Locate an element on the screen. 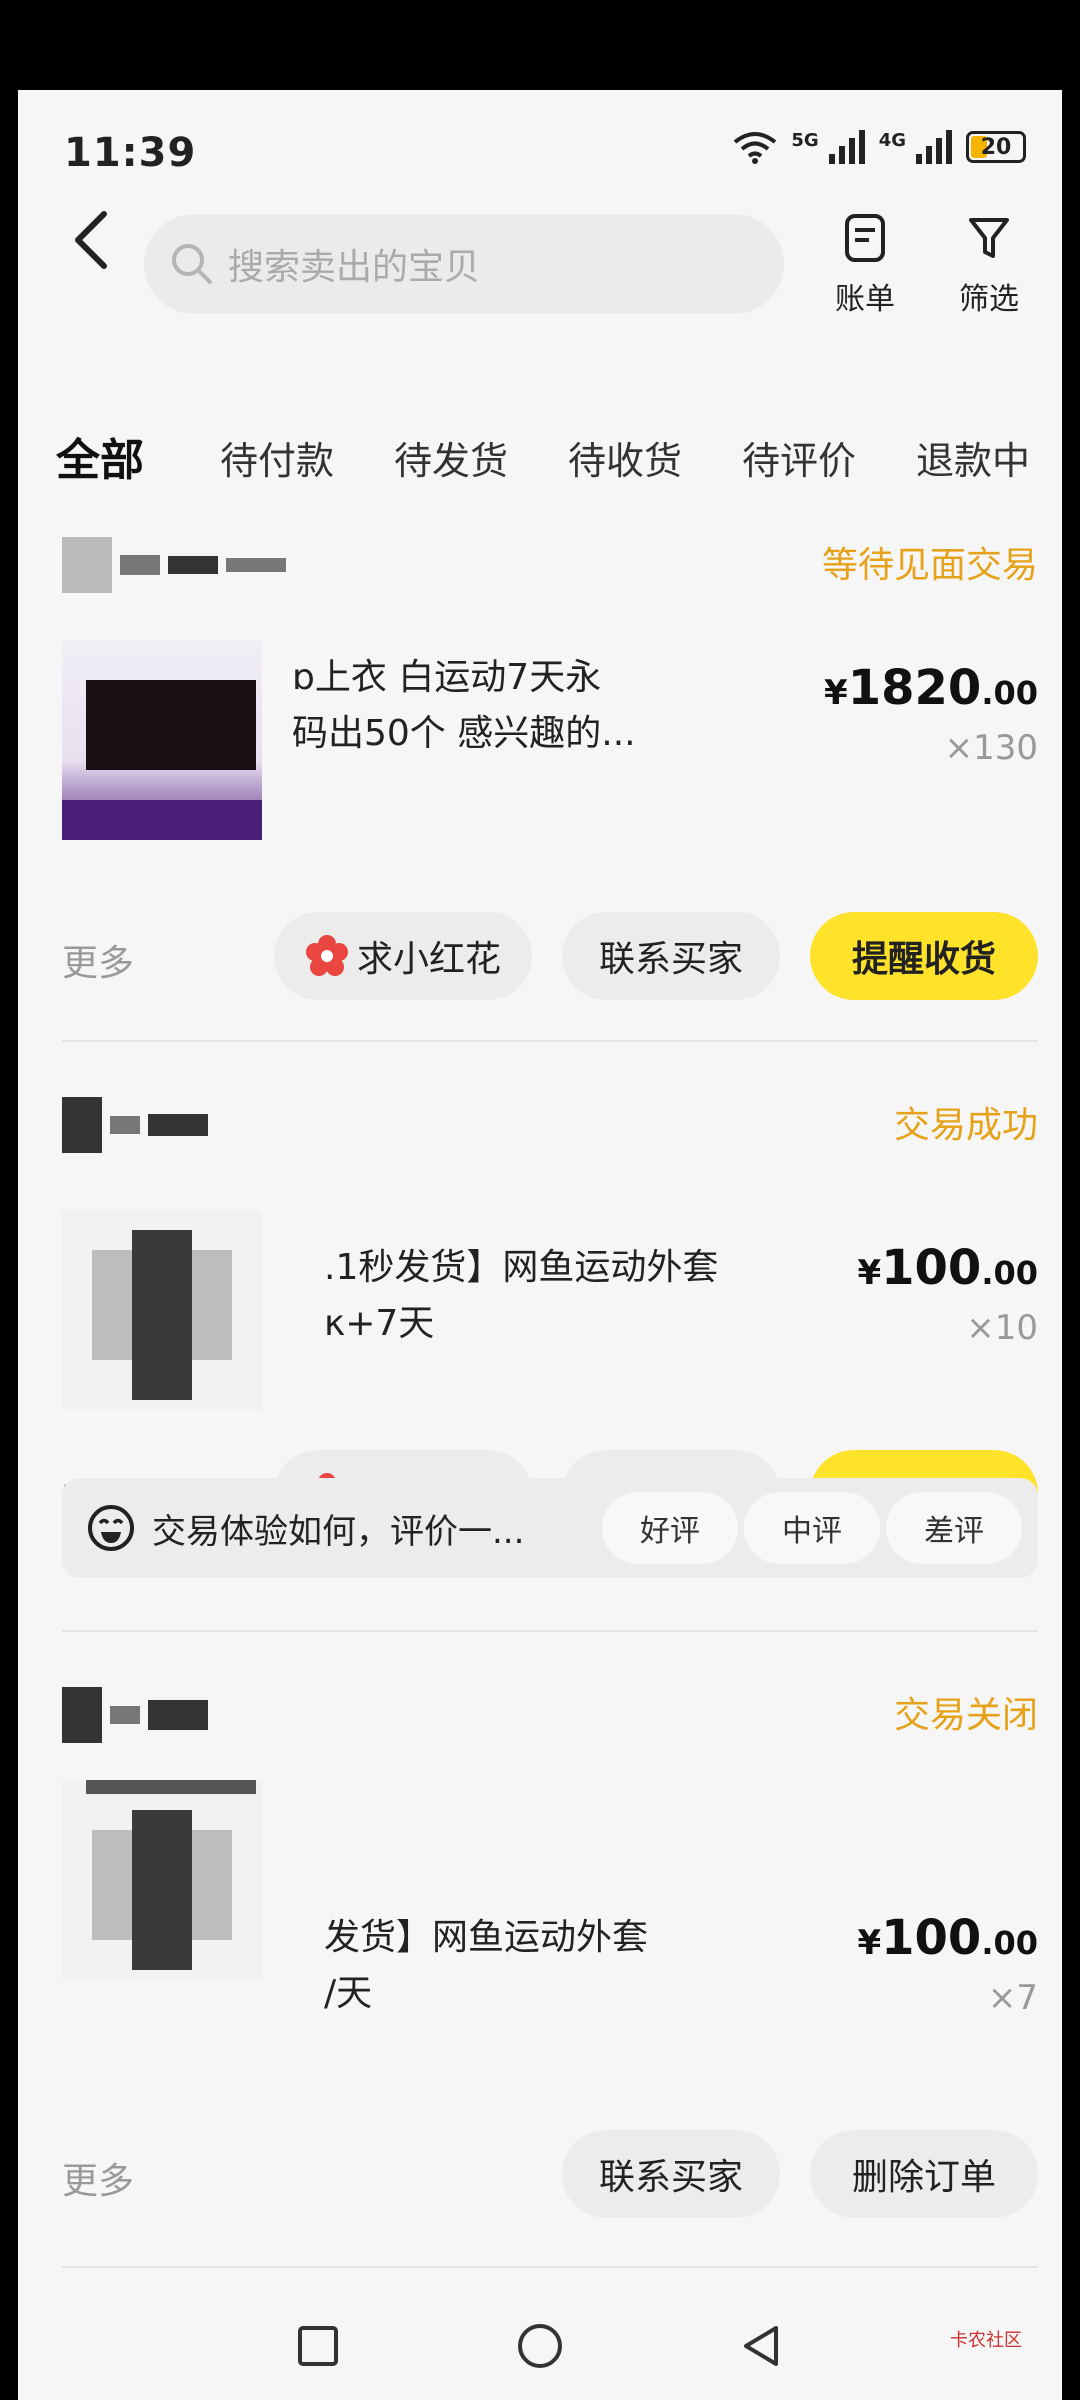  good-review-button: 好评 is located at coordinates (670, 1528).